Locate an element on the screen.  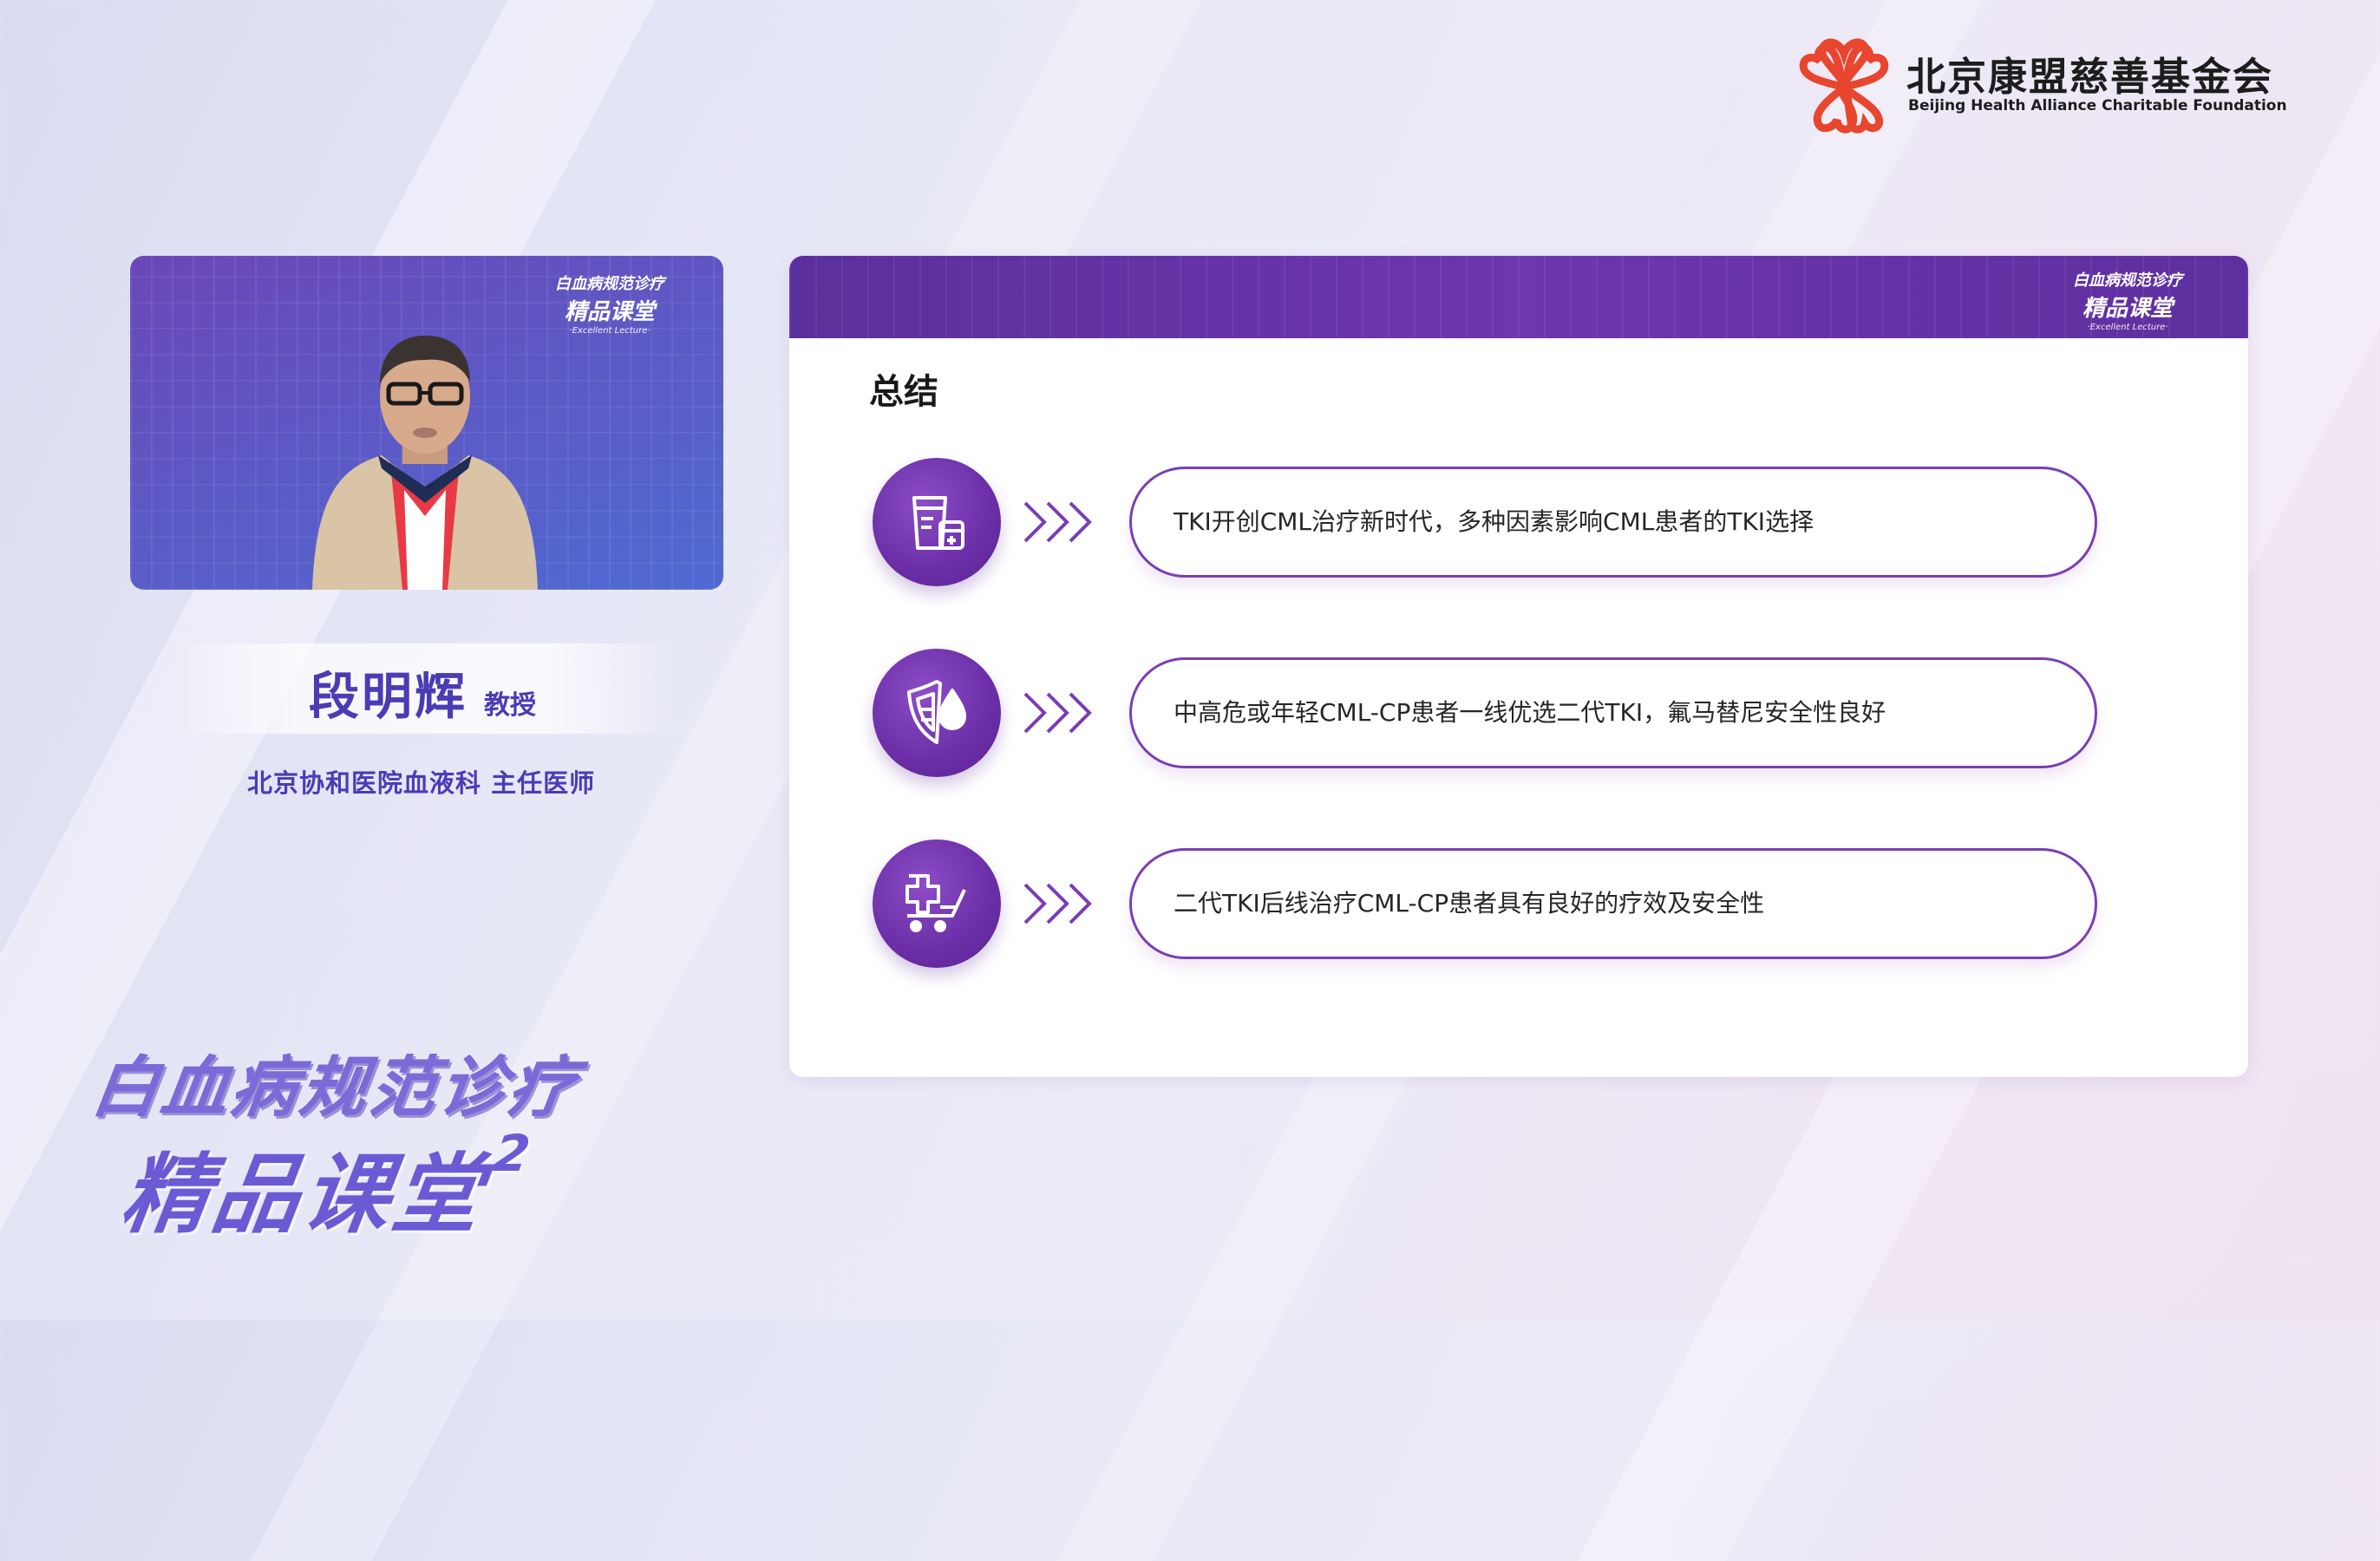
slide-brand-line2: 精品课堂 is located at coordinates (2127, 309).